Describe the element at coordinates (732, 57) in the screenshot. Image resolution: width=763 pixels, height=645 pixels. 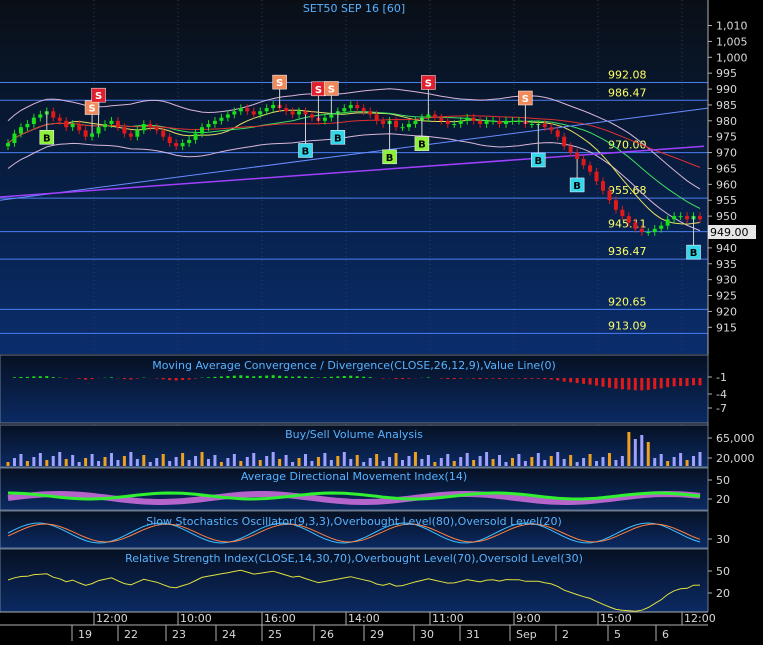
I see `price-tick-label: 1,000` at that location.